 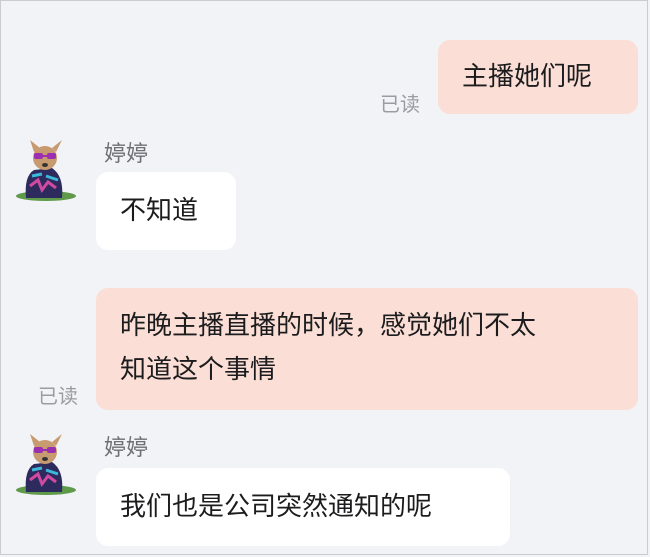 I want to click on message-text-line: 知道这个事情, so click(x=198, y=370).